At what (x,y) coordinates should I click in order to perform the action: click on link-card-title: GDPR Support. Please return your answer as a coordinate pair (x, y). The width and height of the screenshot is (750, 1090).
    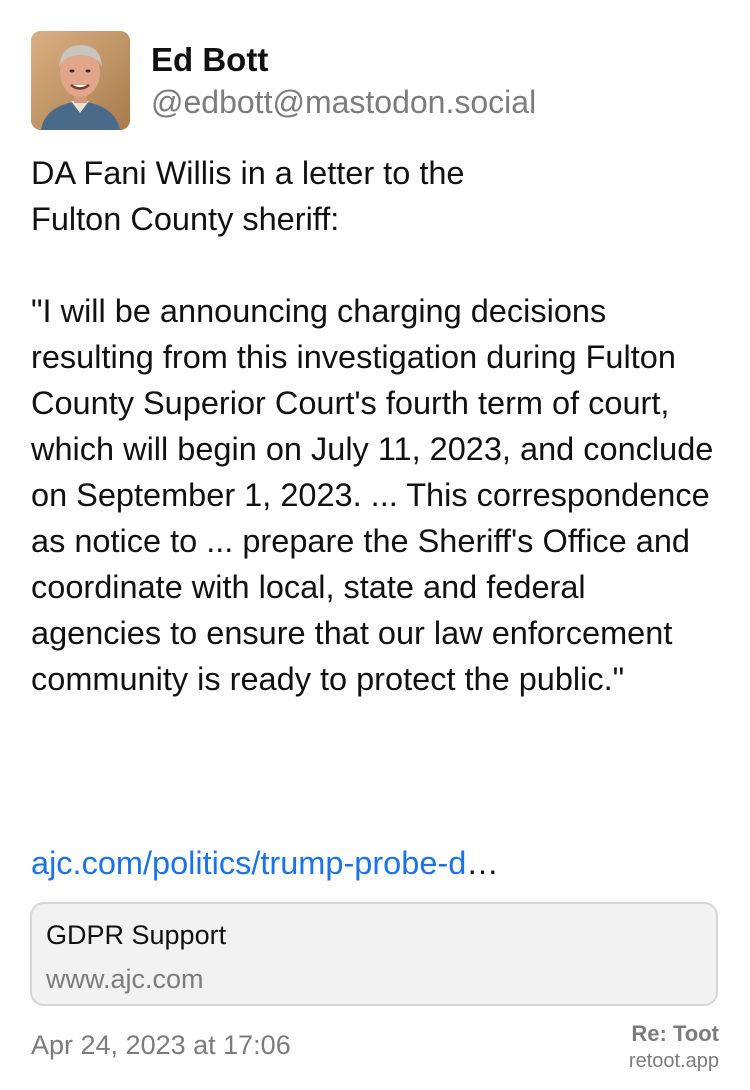
    Looking at the image, I should click on (136, 935).